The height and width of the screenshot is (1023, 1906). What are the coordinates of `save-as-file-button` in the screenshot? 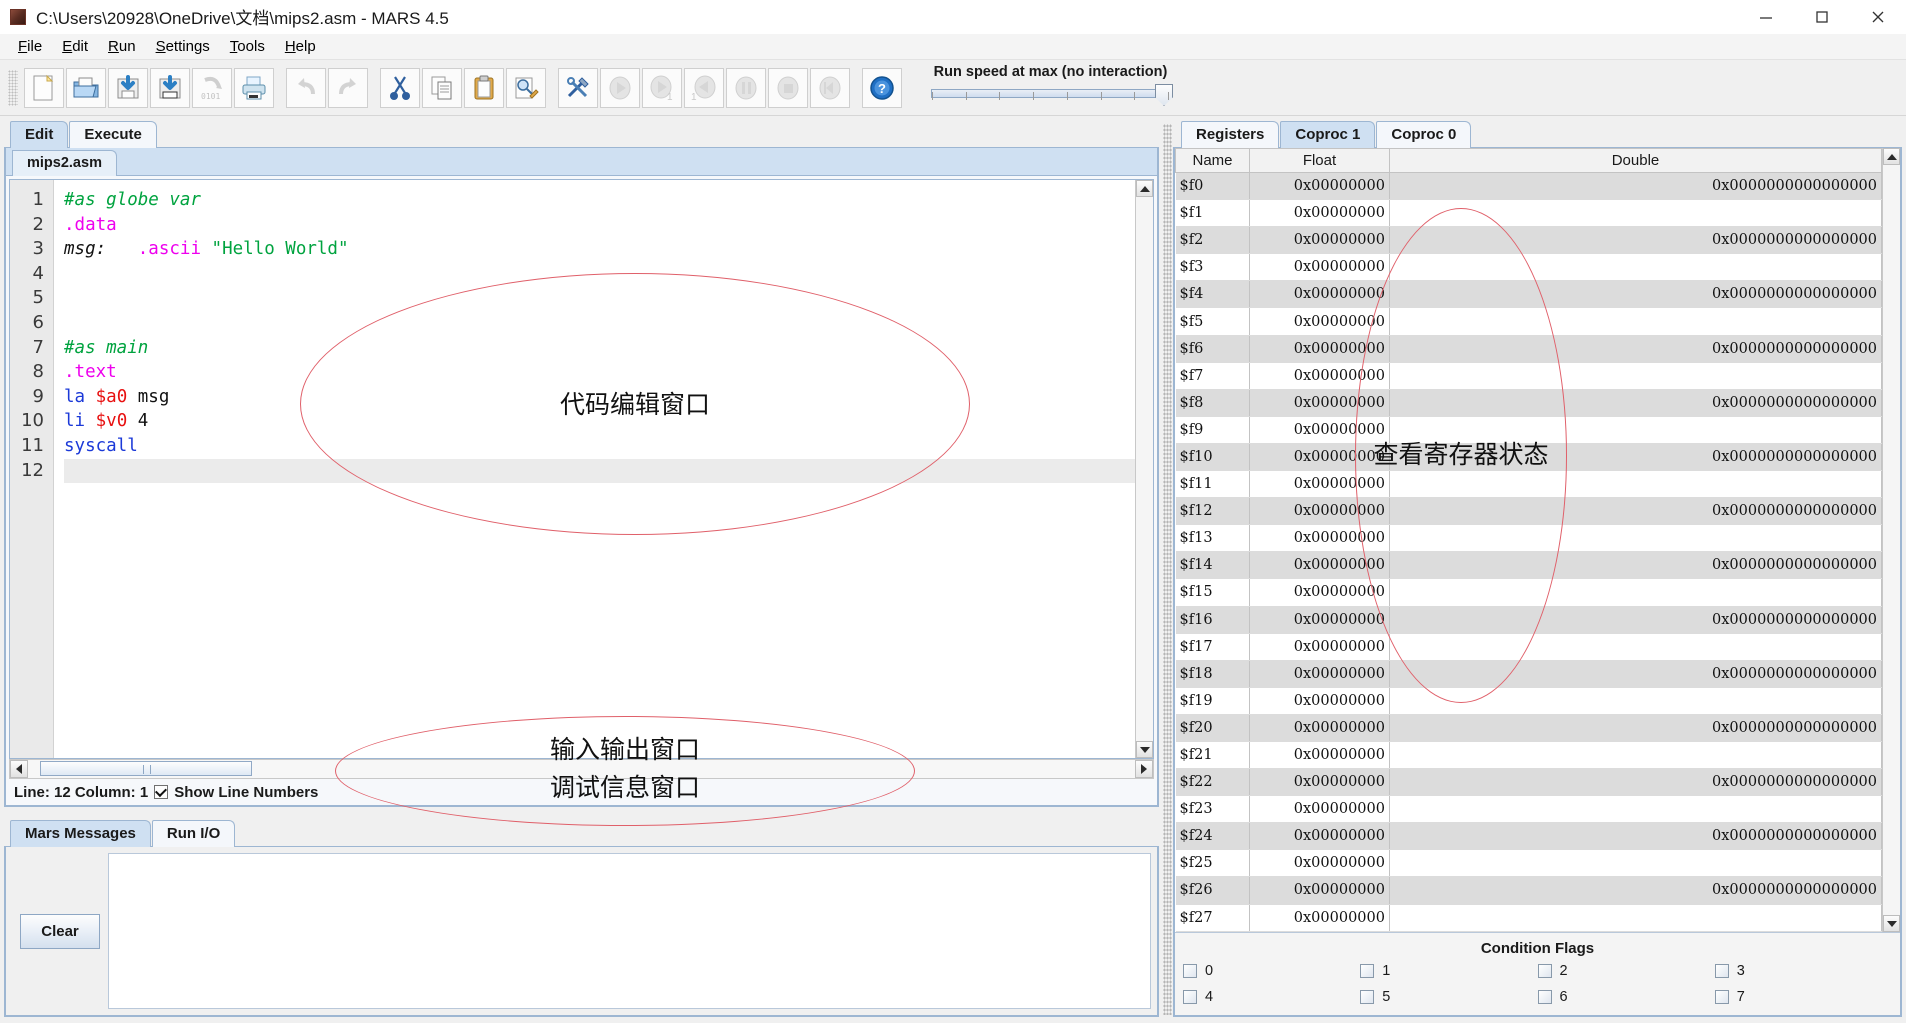 It's located at (170, 87).